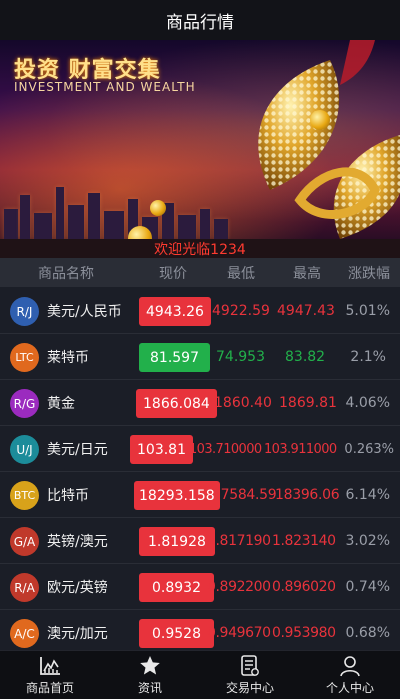 The width and height of the screenshot is (400, 699). Describe the element at coordinates (177, 541) in the screenshot. I see `current-price: 1.81928` at that location.